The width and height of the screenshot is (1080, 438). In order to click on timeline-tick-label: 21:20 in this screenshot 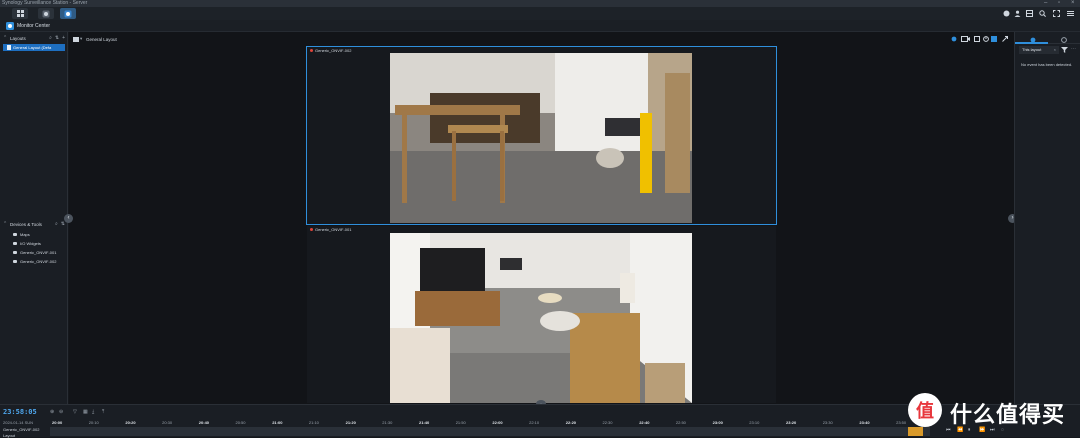, I will do `click(350, 422)`.